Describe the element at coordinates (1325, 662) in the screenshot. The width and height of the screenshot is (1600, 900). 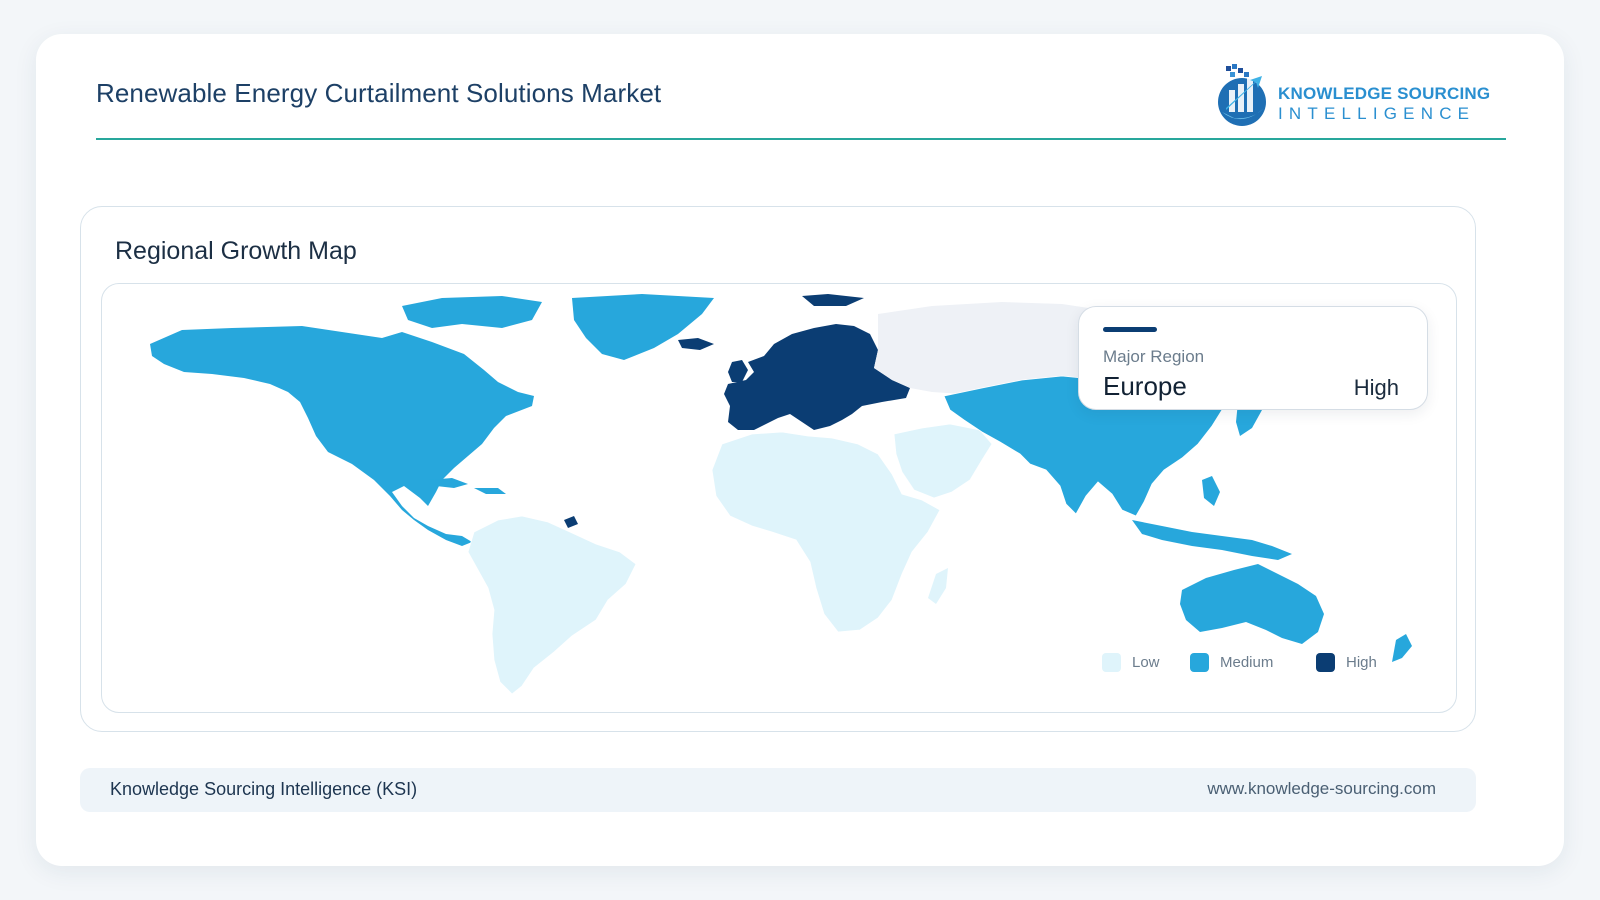
I see `legend-swatch-high` at that location.